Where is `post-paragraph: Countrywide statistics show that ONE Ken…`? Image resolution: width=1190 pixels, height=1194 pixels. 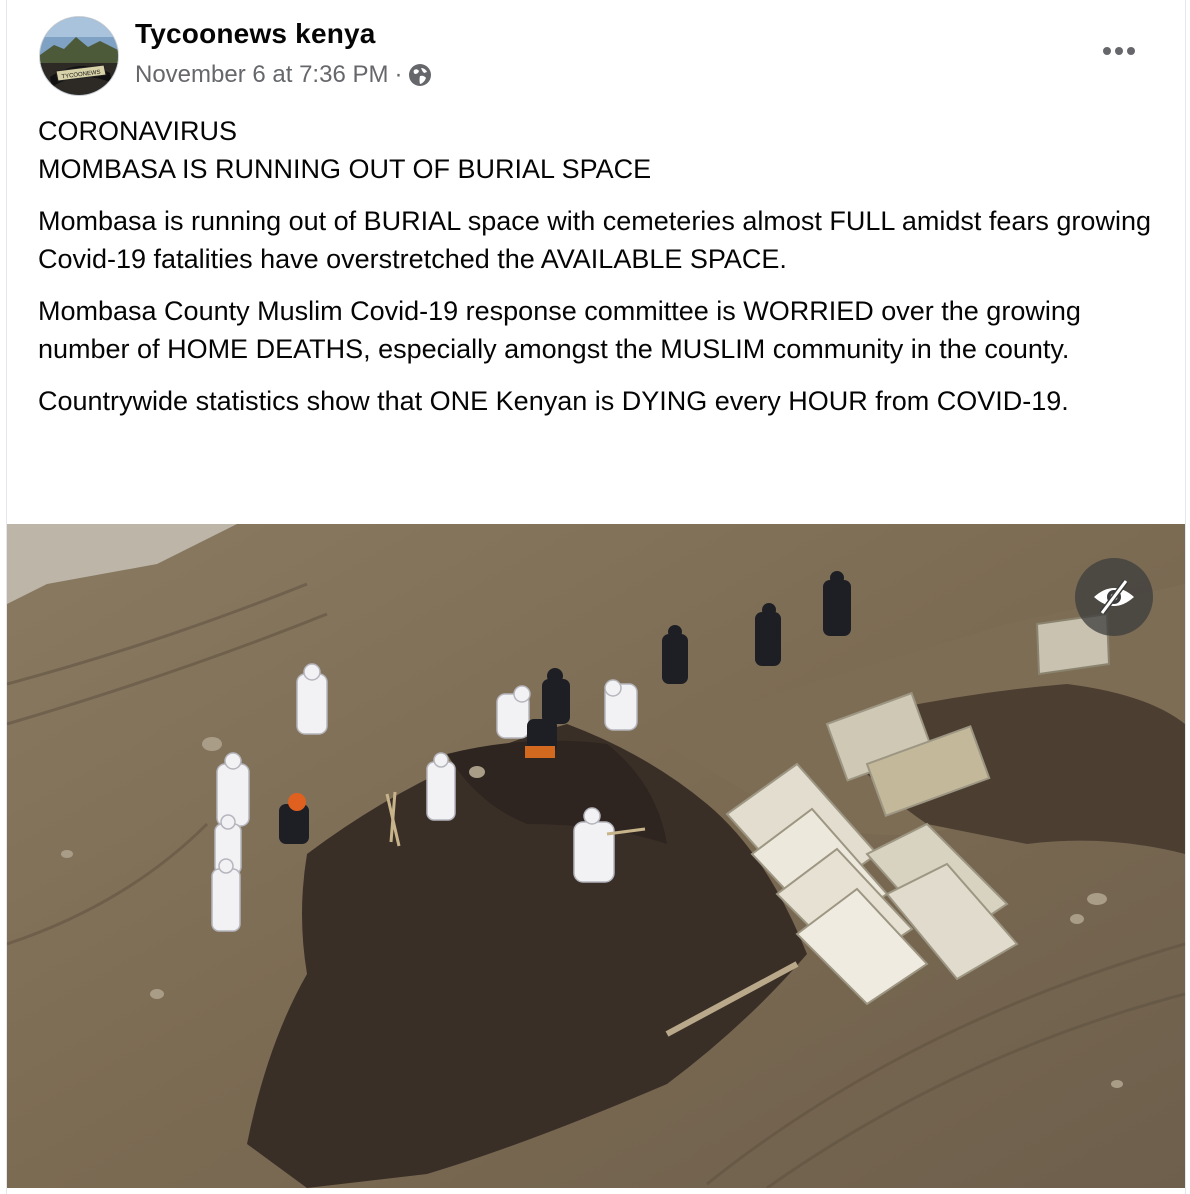
post-paragraph: Countrywide statistics show that ONE Ken… is located at coordinates (553, 401).